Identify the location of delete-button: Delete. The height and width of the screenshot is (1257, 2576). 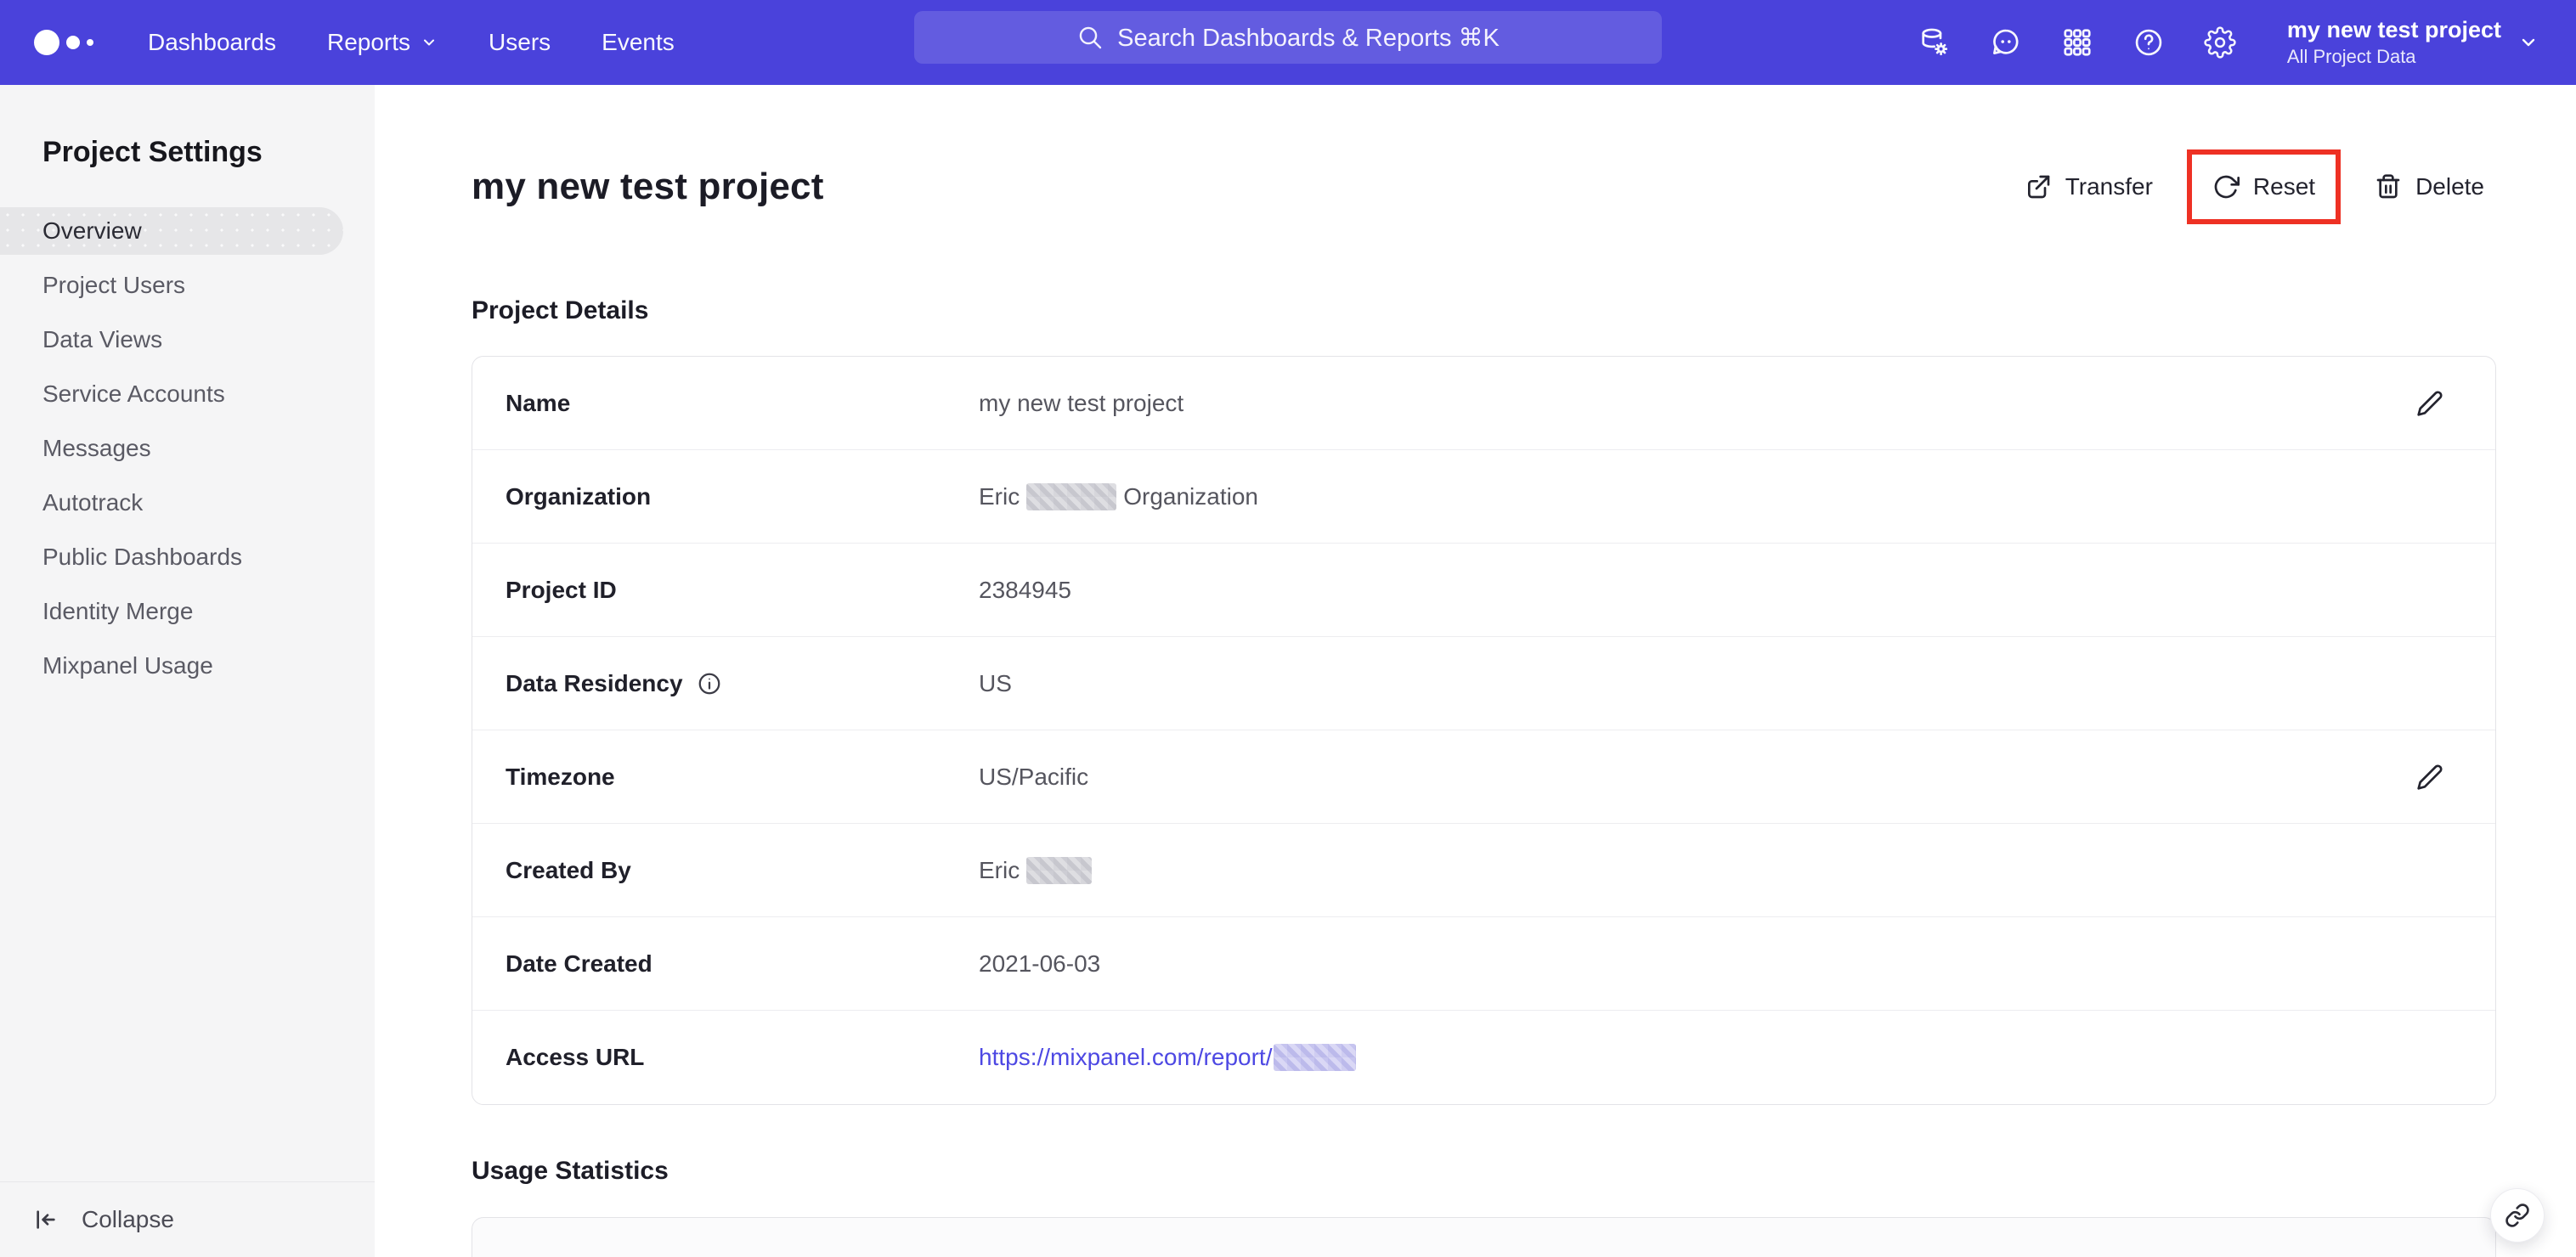
(2429, 186).